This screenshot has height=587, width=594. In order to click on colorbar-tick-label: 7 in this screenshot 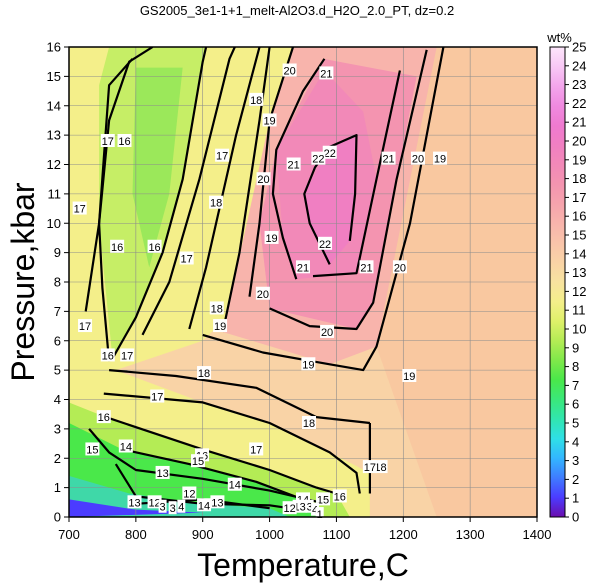, I will do `click(575, 385)`.